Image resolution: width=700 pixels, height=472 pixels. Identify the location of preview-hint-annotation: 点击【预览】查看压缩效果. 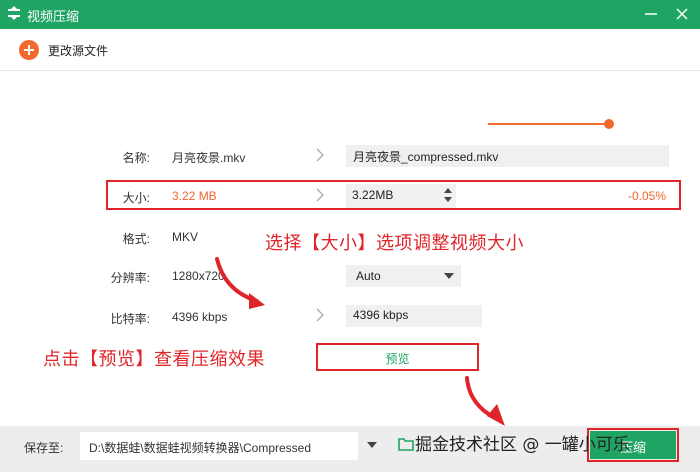
(154, 359).